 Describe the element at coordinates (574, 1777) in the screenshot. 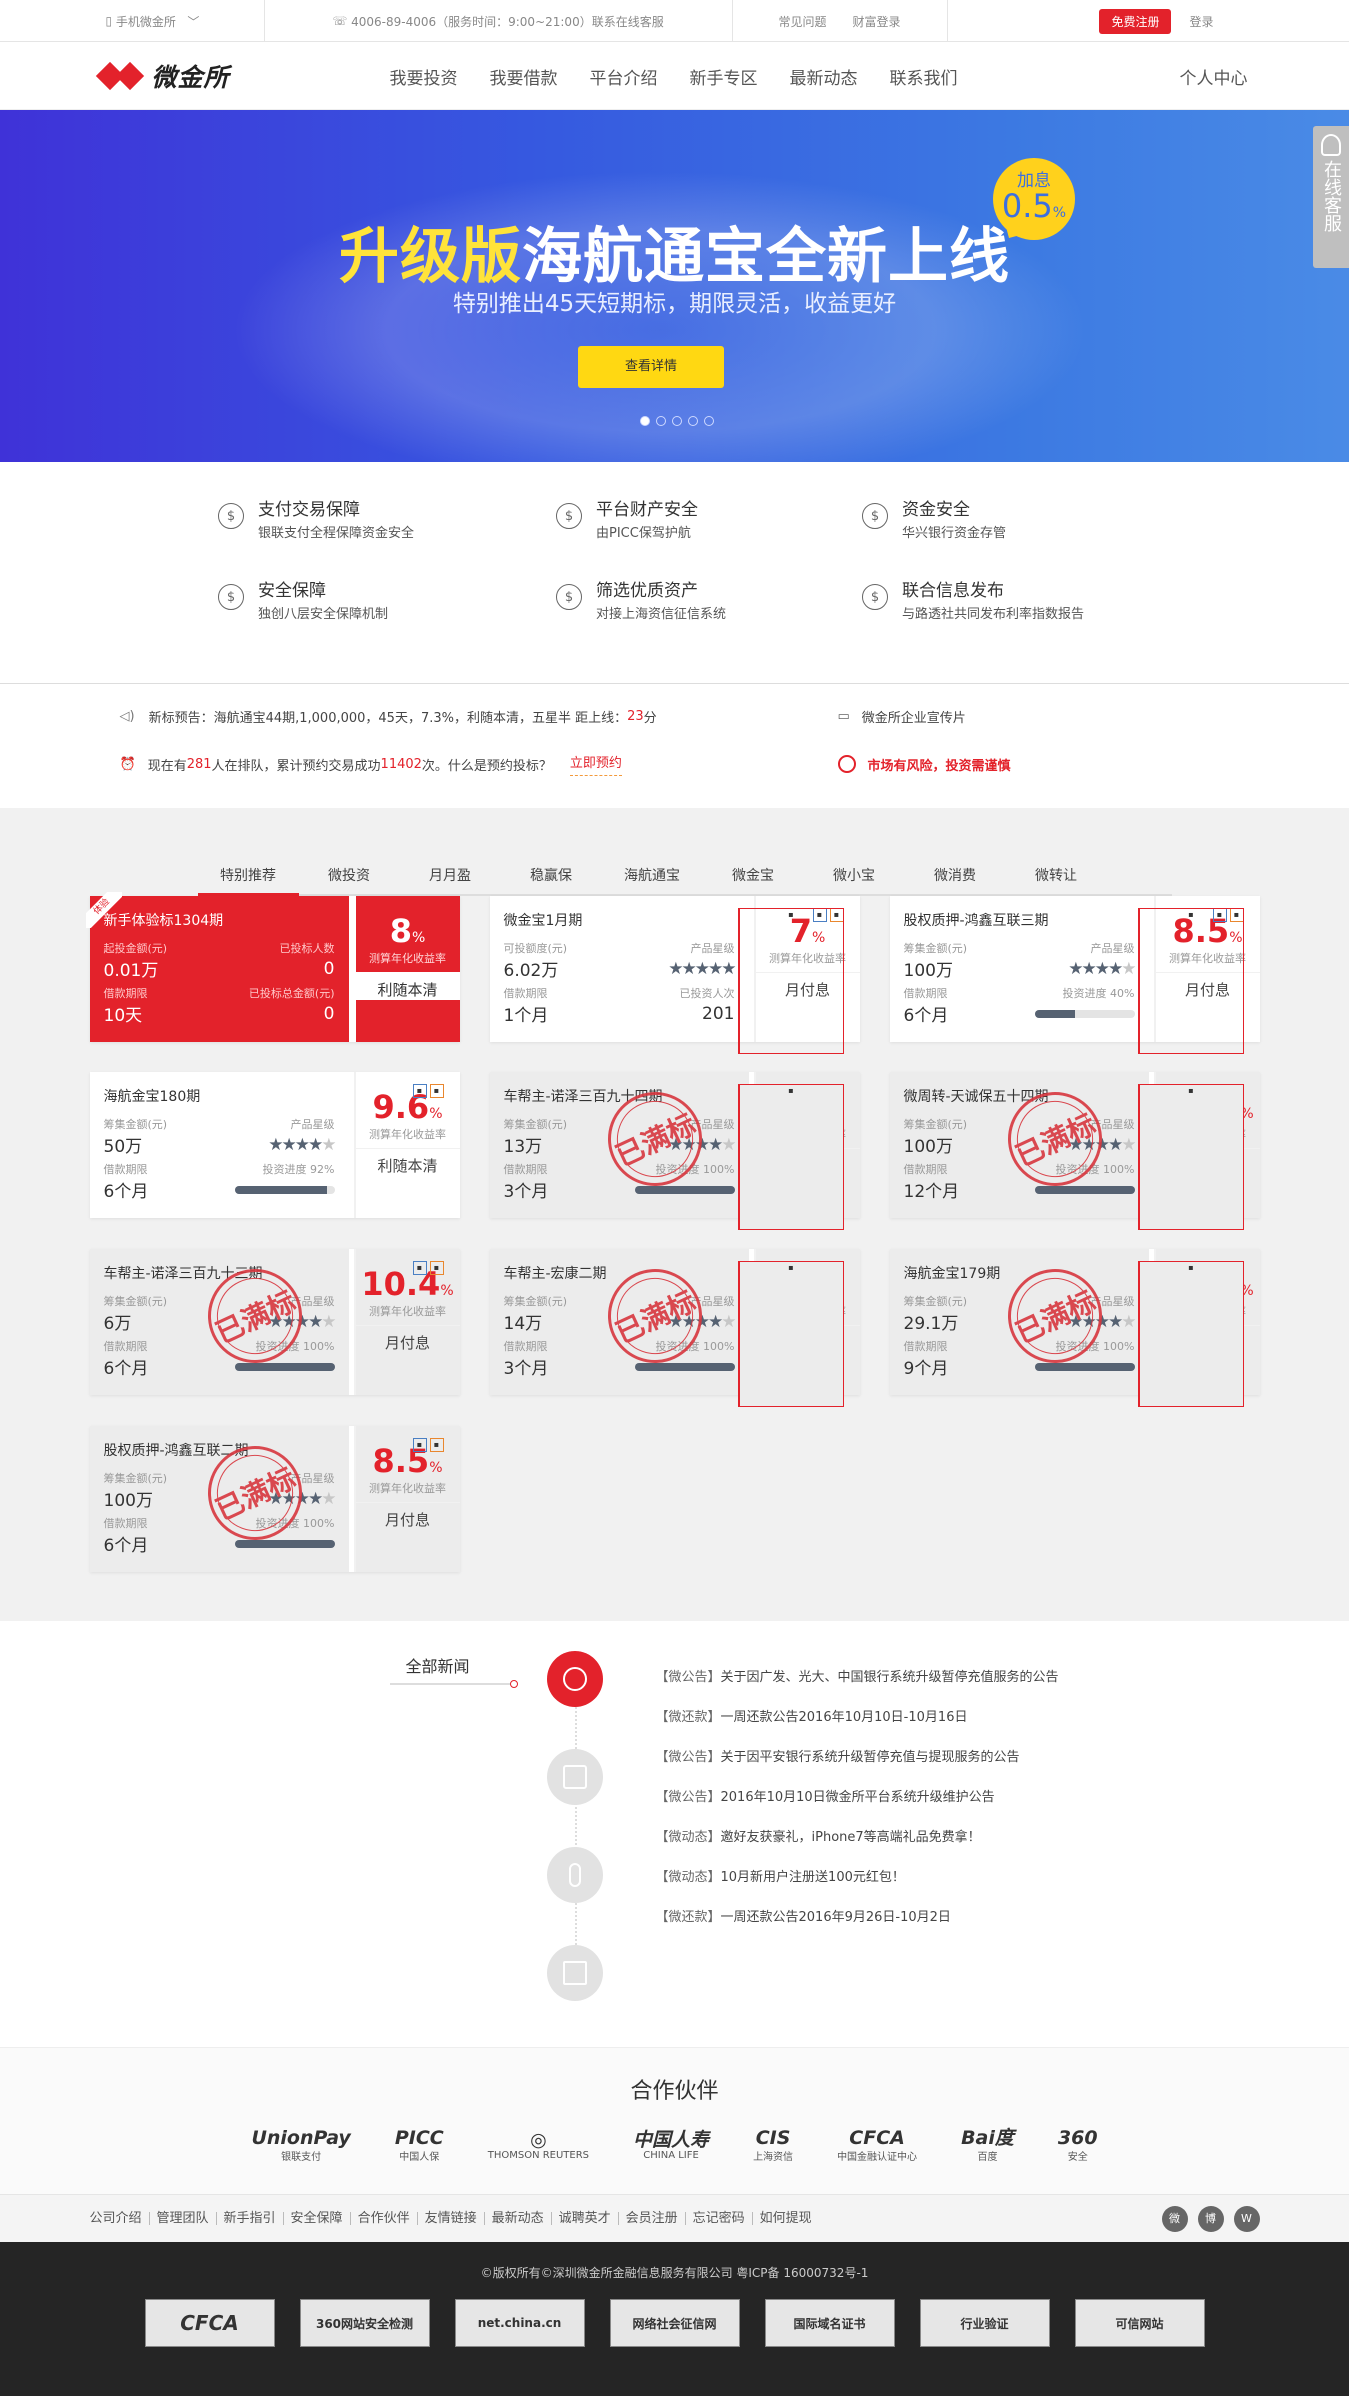

I see `newspaper-icon` at that location.